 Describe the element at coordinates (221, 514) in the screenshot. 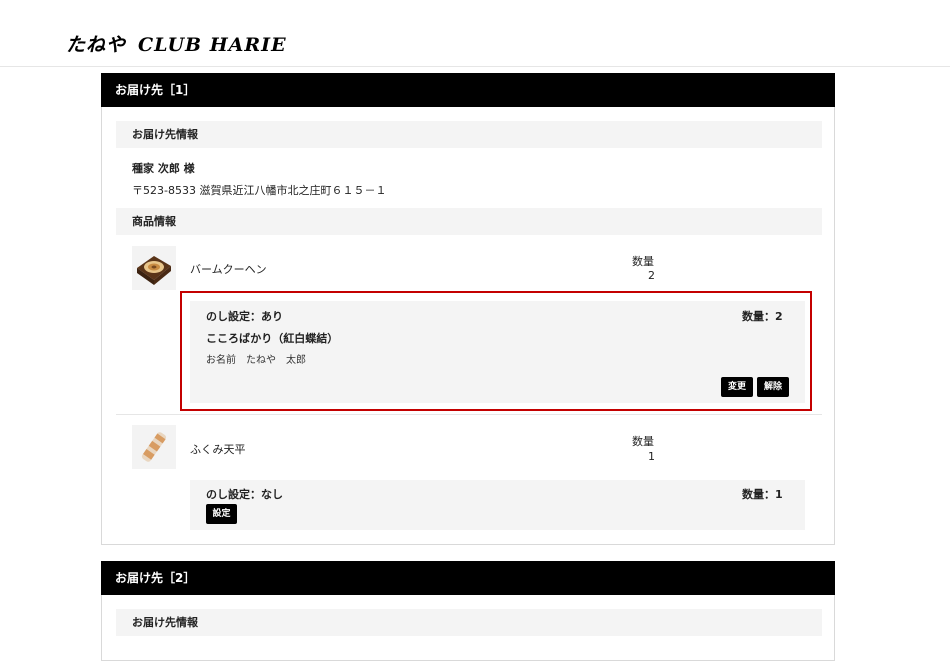

I see `set-noshi-button: 設定` at that location.